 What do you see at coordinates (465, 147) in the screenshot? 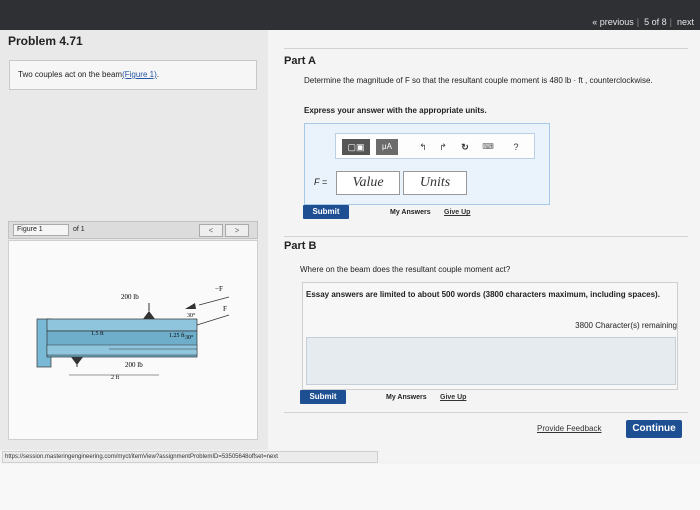
I see `reset-icon: ↻` at bounding box center [465, 147].